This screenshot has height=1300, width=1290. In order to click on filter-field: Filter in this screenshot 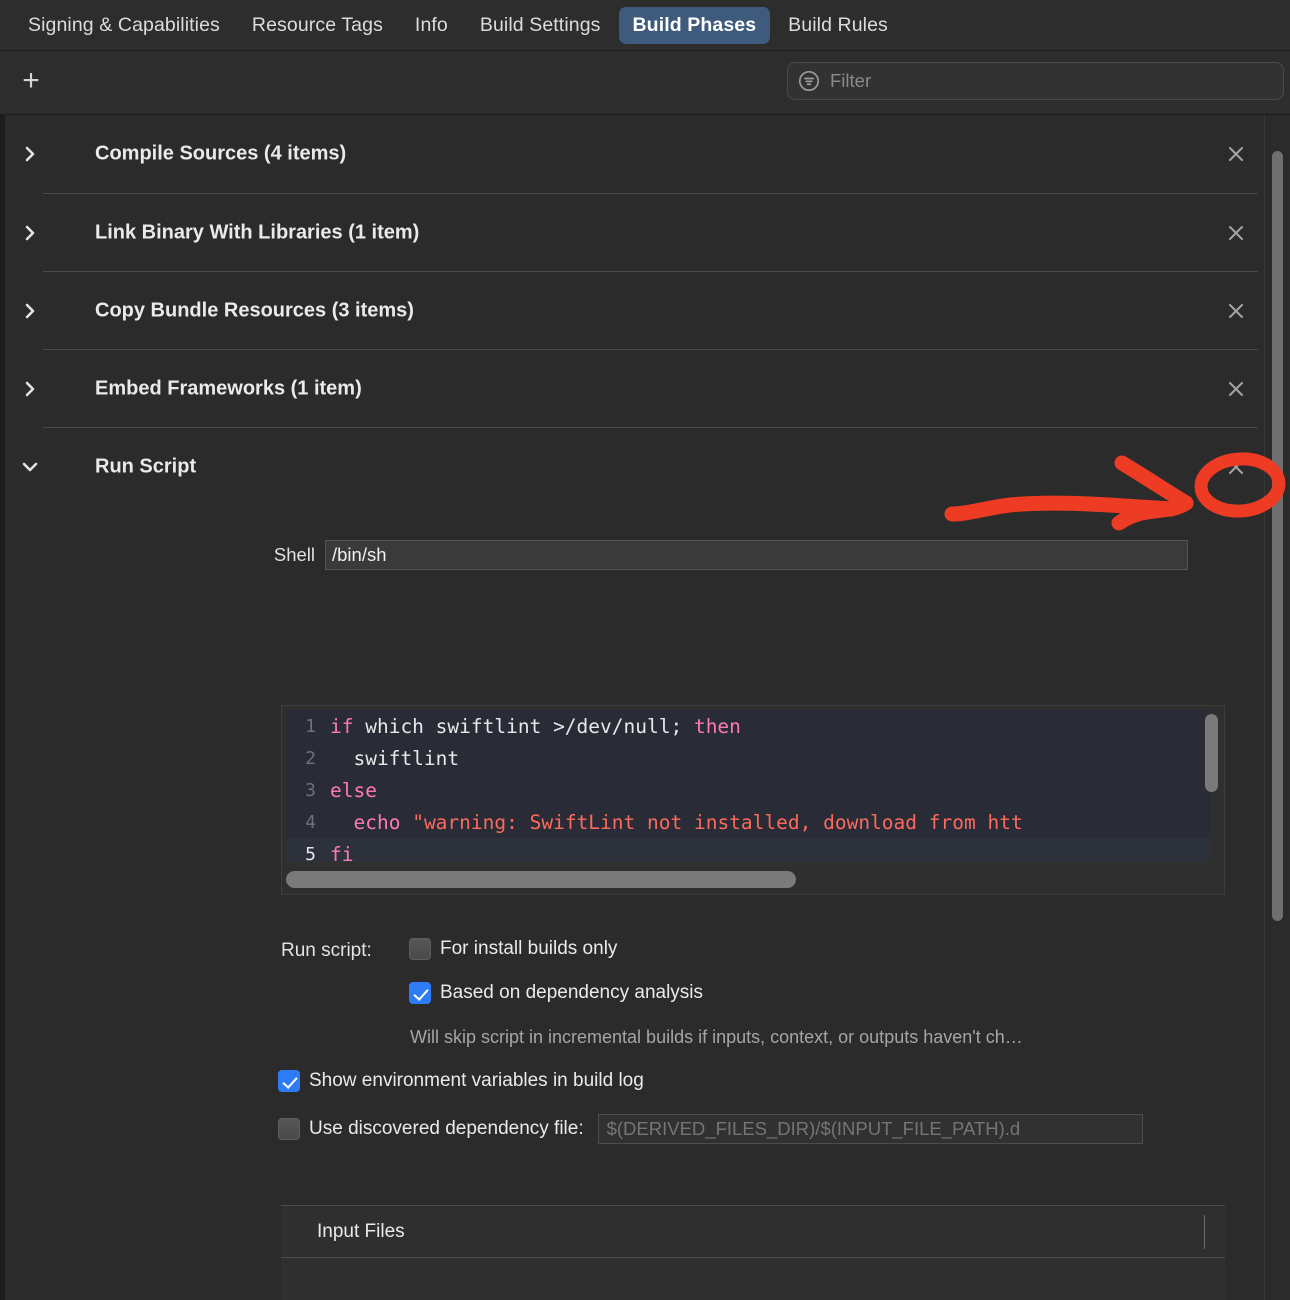, I will do `click(1035, 81)`.